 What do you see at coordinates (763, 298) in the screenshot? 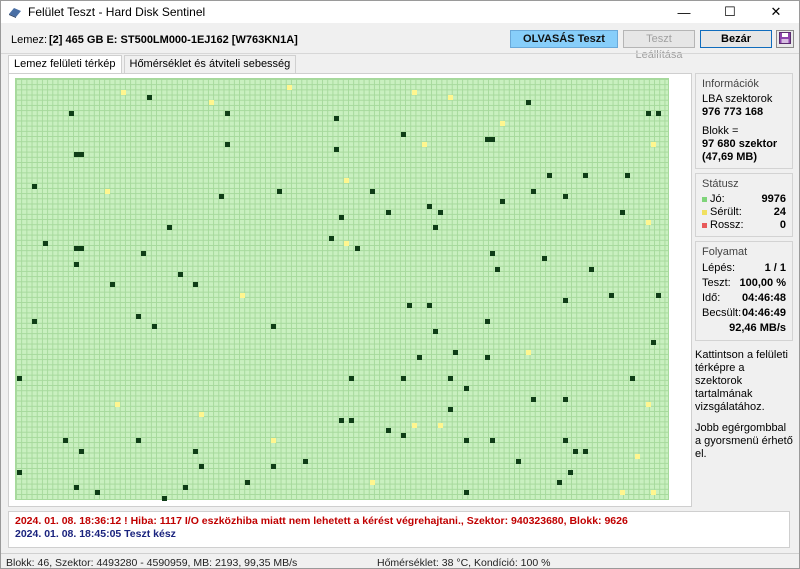
I see `progress-time-value: 04:46:48` at bounding box center [763, 298].